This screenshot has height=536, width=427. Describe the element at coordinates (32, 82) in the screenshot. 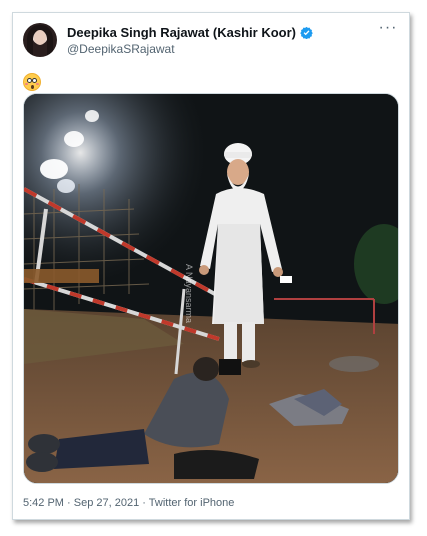

I see `flushed-face-emoji-icon` at that location.